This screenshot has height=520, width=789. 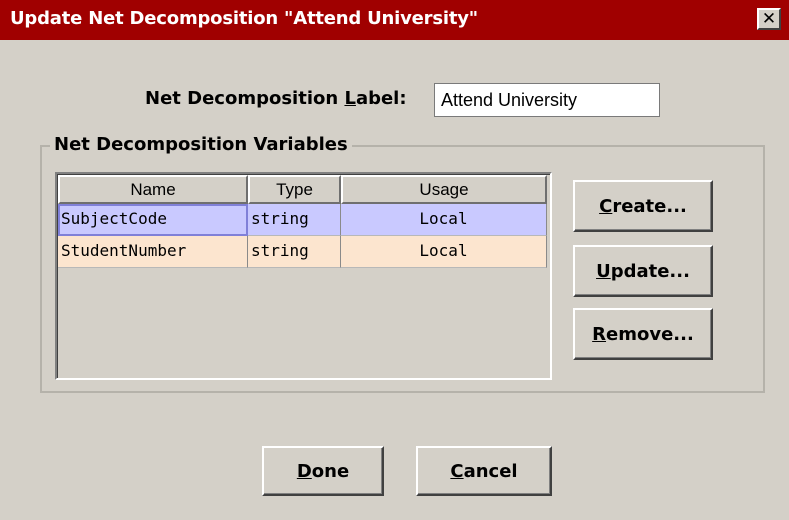 What do you see at coordinates (490, 471) in the screenshot?
I see `cancel-label: ancel` at bounding box center [490, 471].